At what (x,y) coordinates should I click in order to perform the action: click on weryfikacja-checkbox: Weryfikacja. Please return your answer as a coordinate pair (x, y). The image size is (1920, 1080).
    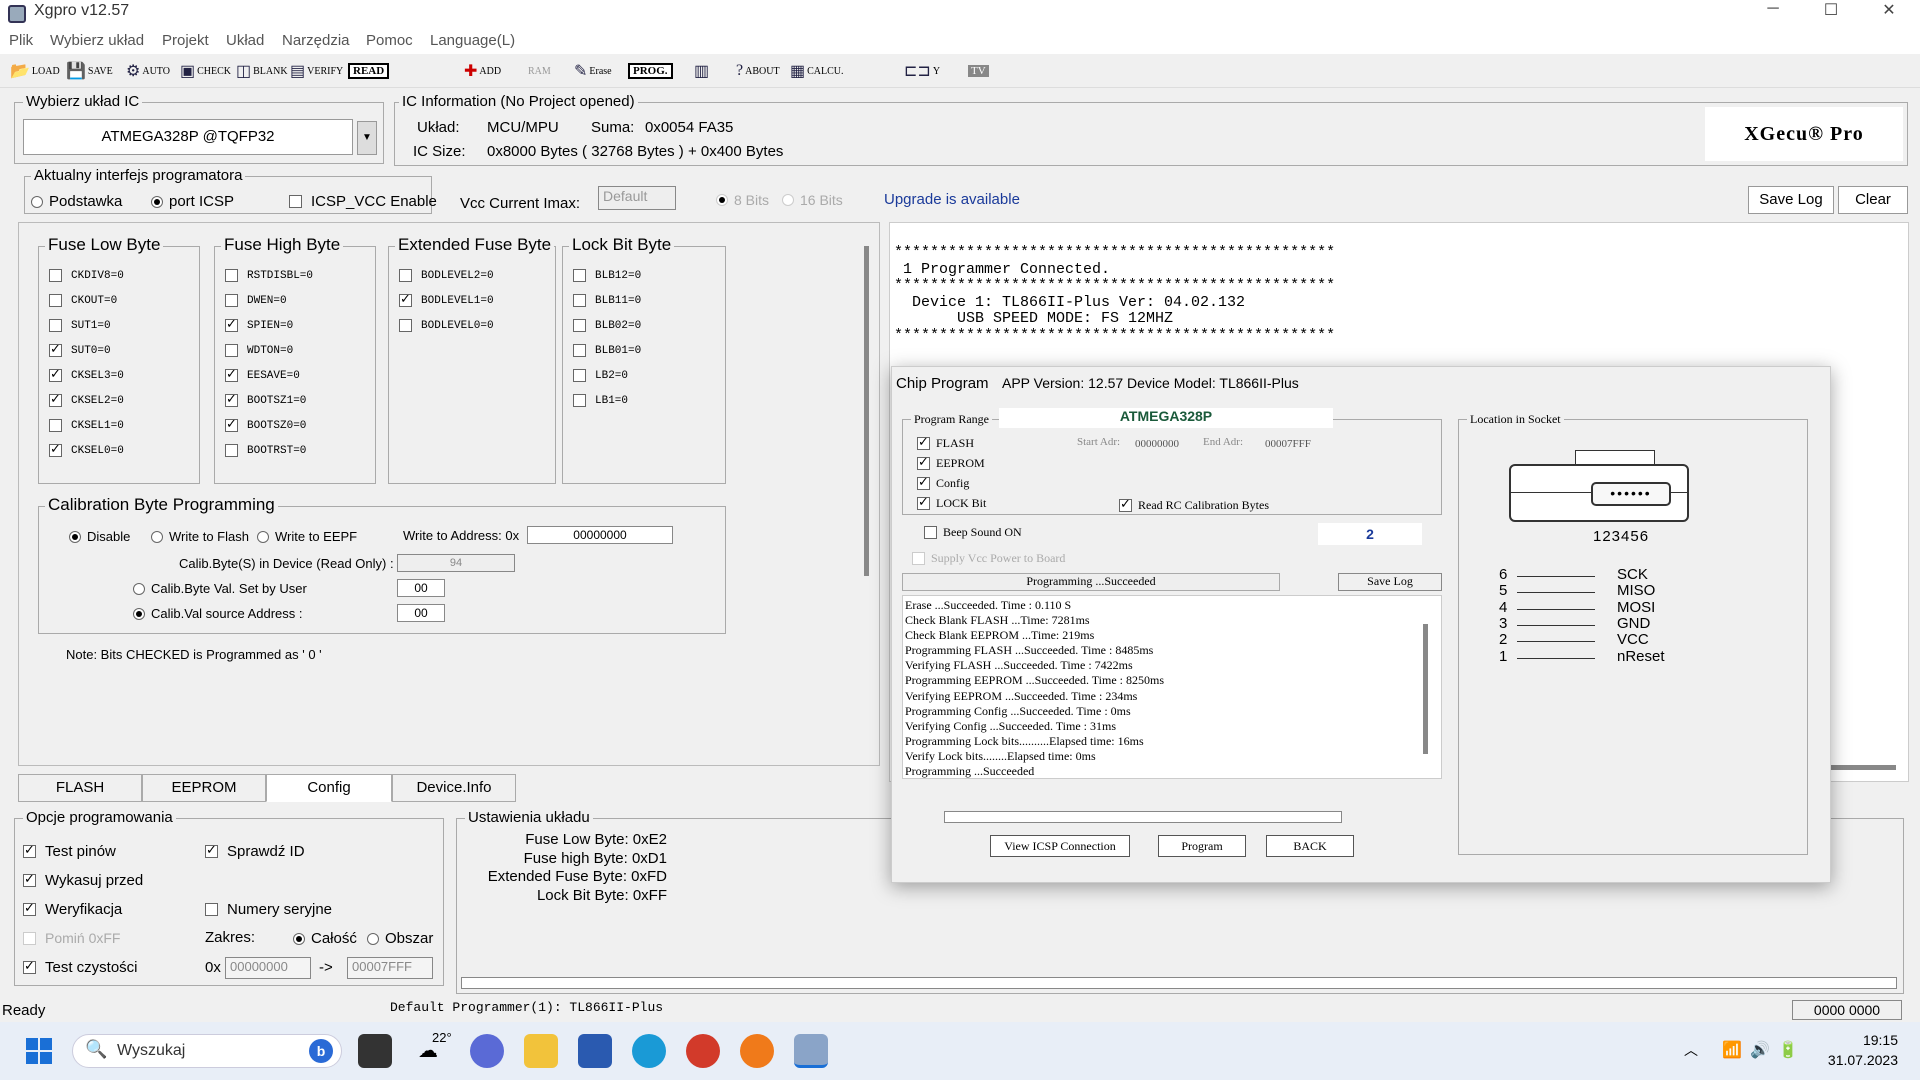
    Looking at the image, I should click on (72, 909).